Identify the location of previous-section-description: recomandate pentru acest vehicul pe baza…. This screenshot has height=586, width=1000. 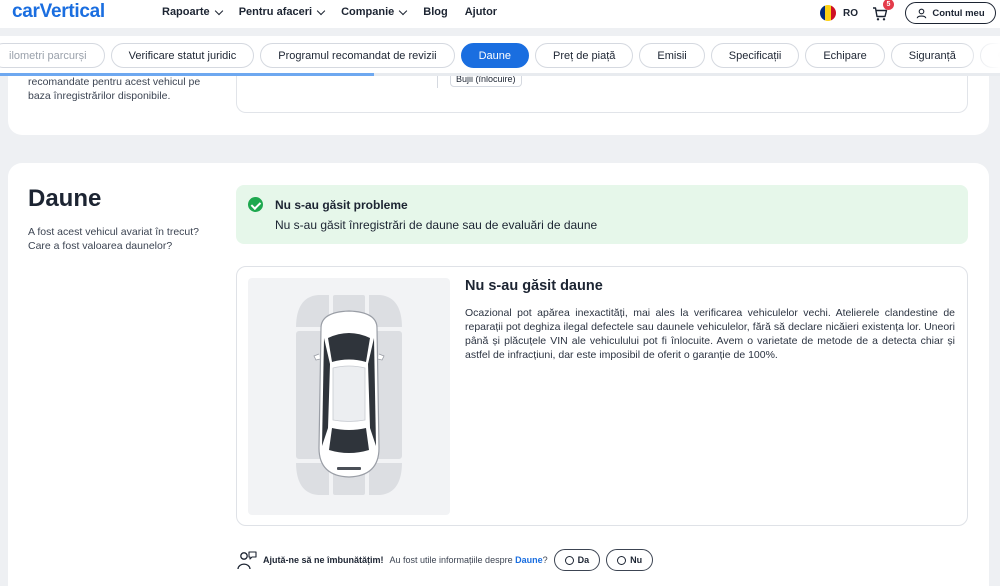
(114, 89).